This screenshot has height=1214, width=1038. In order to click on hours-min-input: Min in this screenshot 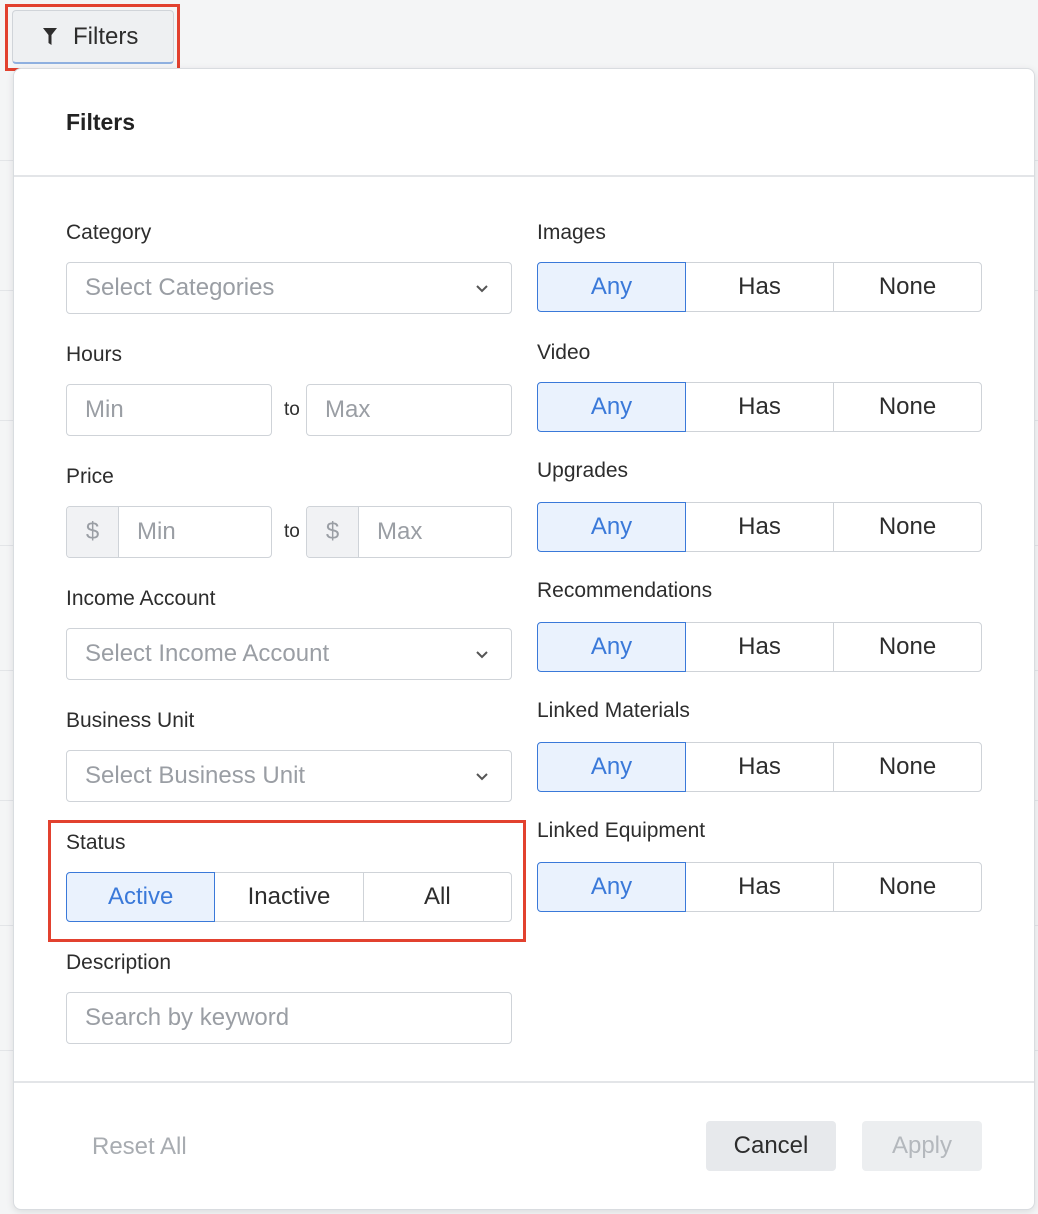, I will do `click(169, 410)`.